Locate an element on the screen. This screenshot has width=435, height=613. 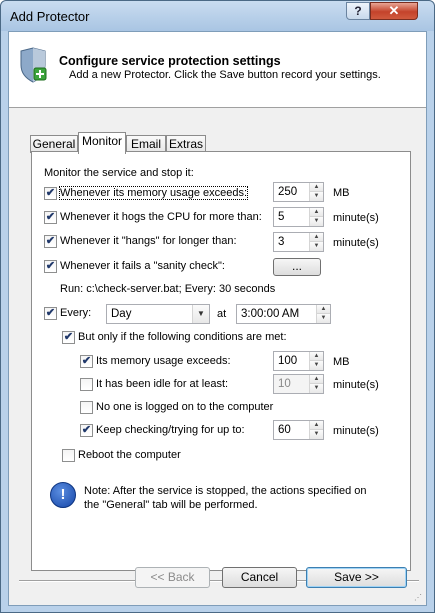
cond-nologon-checkbox is located at coordinates (86, 407).